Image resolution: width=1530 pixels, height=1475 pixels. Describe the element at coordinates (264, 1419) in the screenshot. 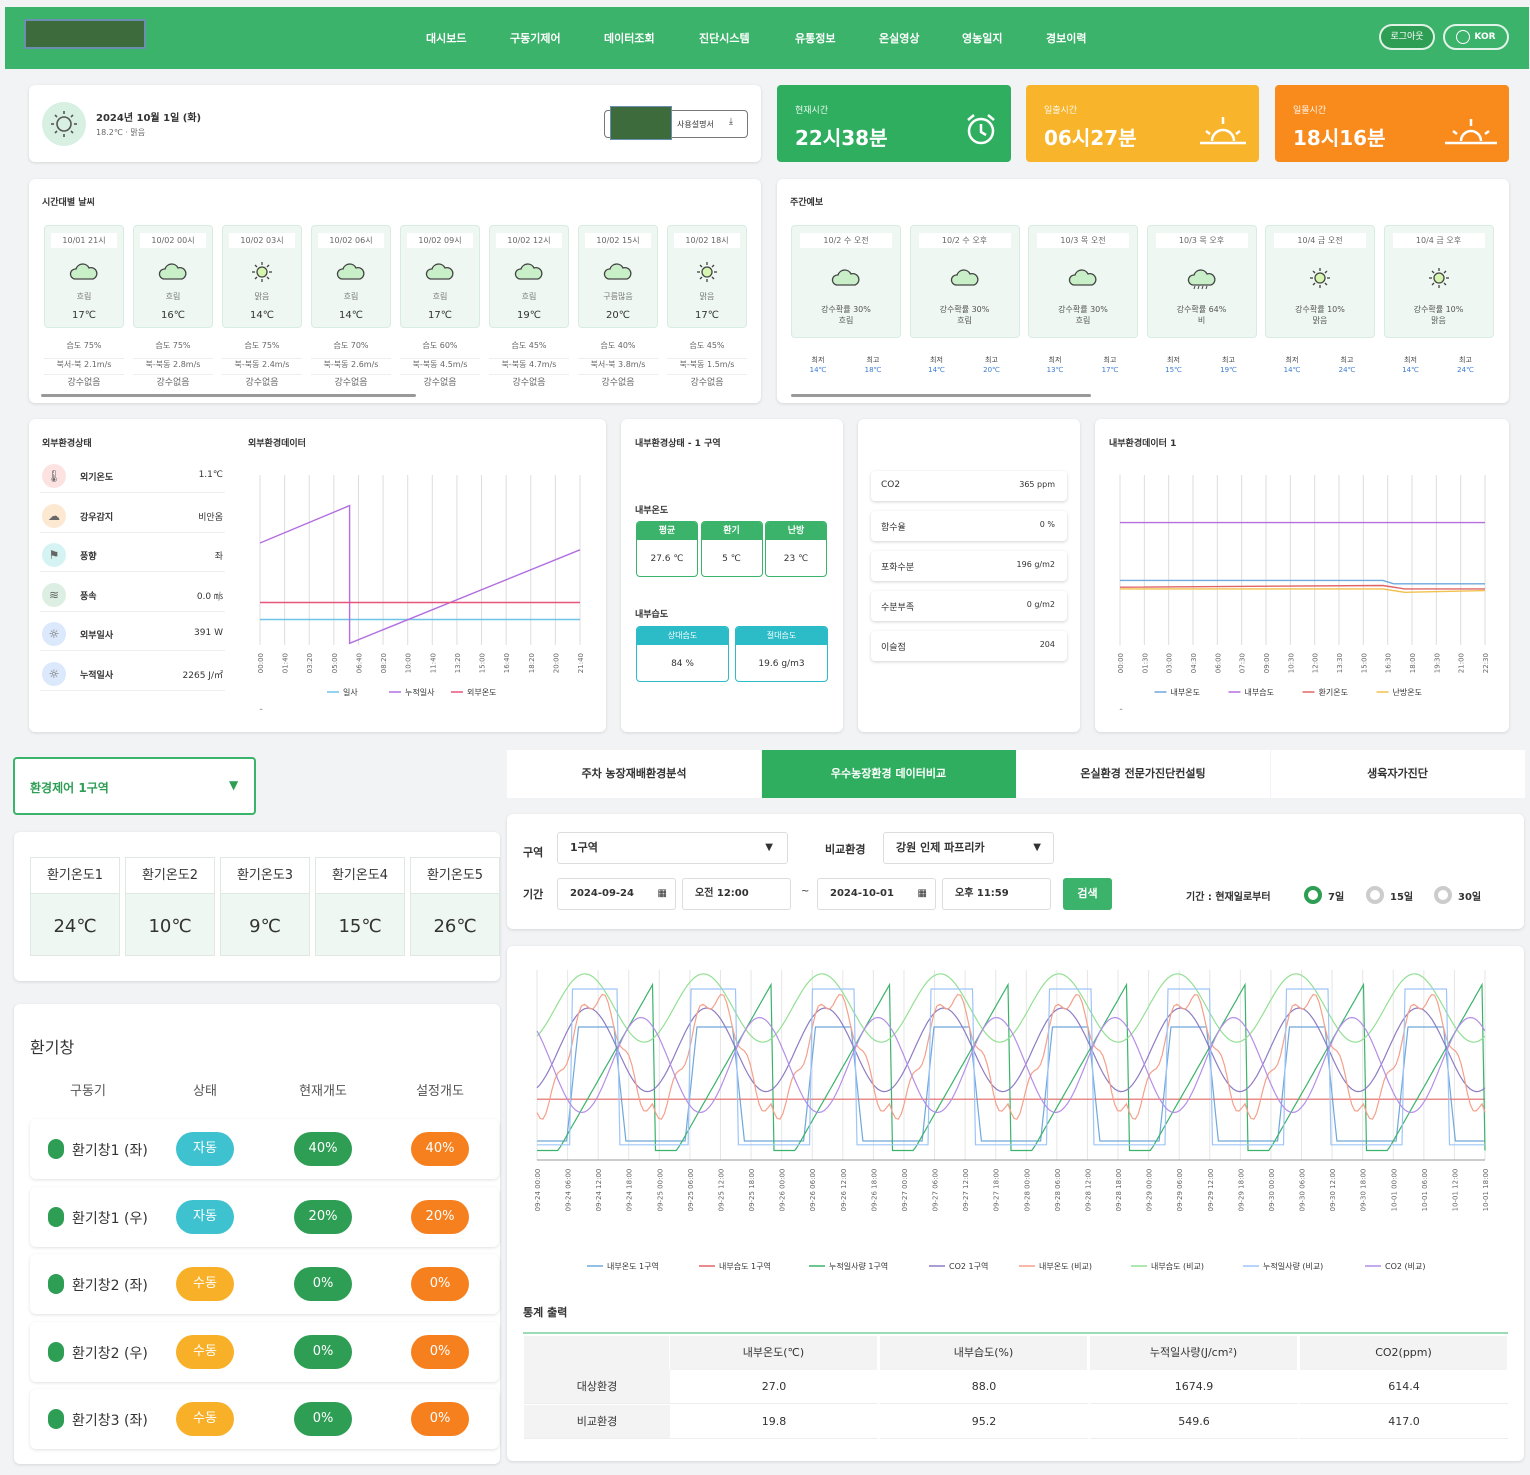

I see `vent-row: 환기창3 (좌) 수동 0% 0%` at that location.